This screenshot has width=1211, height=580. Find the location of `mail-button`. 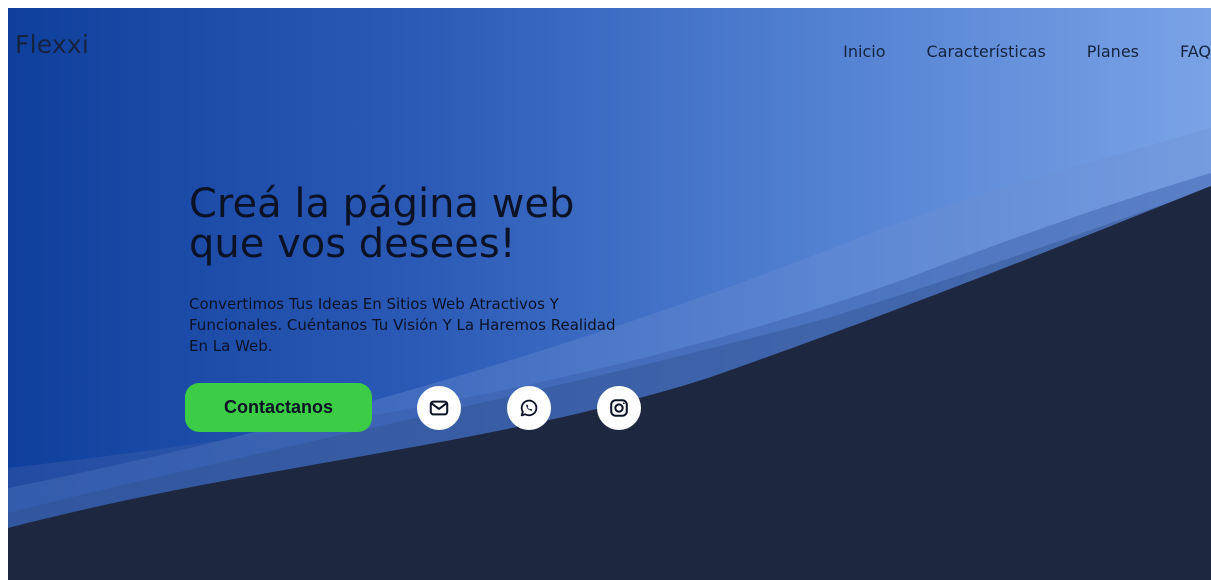

mail-button is located at coordinates (439, 408).